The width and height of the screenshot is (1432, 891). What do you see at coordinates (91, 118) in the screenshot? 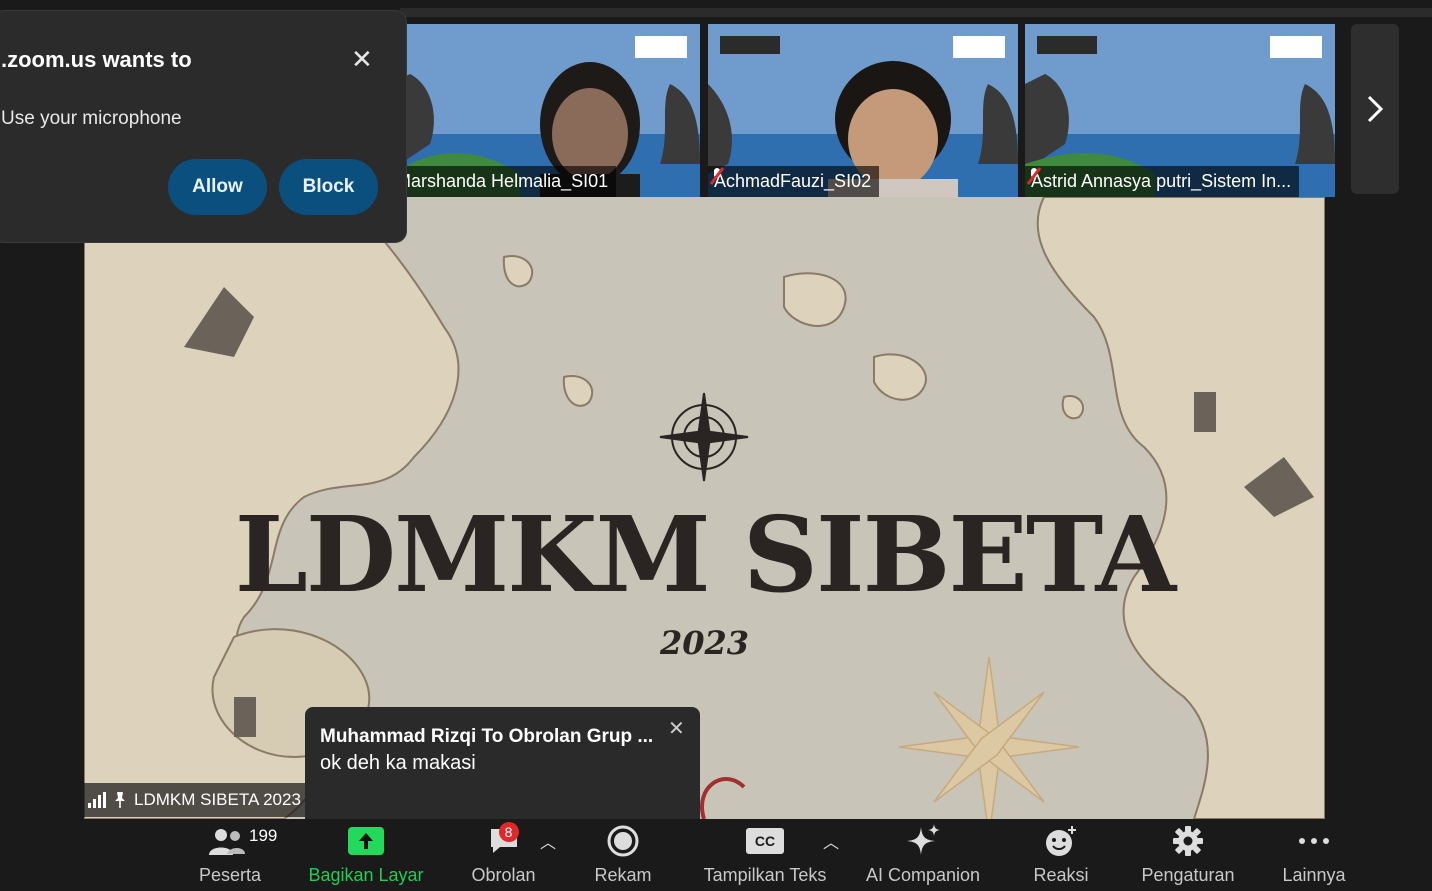
I see `permission-item: Use your microphone` at bounding box center [91, 118].